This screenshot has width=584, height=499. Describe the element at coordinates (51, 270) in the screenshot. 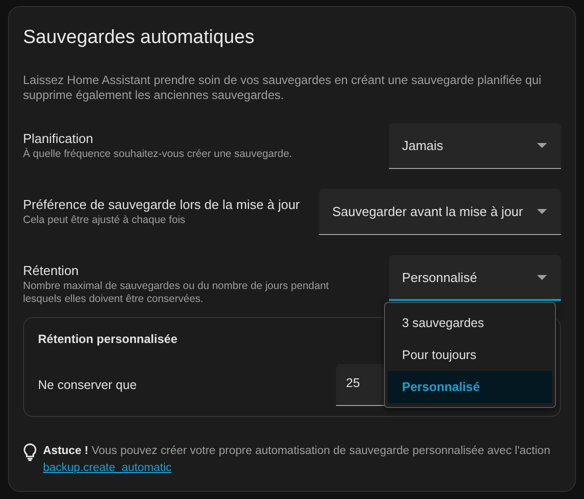

I see `setting-label: Rétention` at that location.